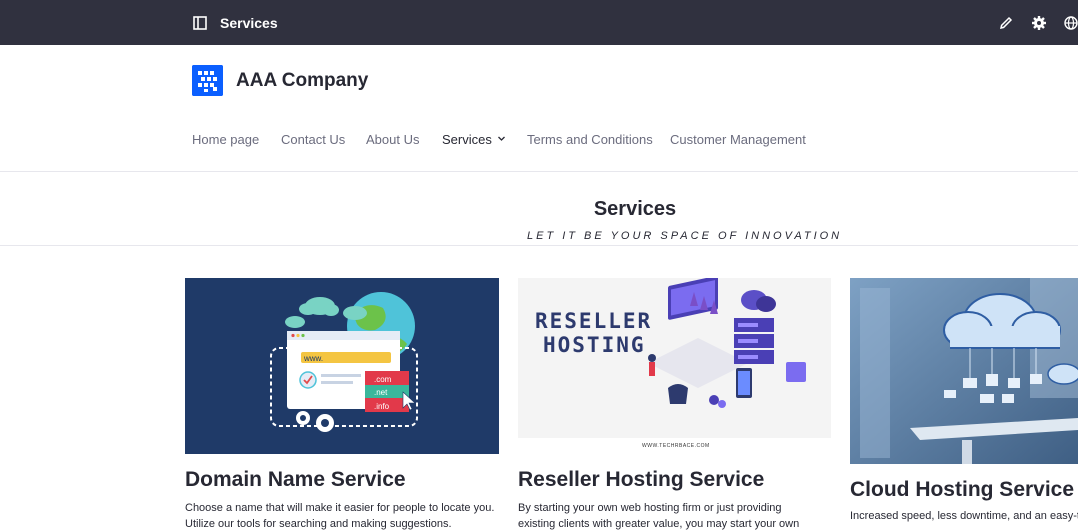  I want to click on nav-contact-us: Contact Us, so click(313, 139).